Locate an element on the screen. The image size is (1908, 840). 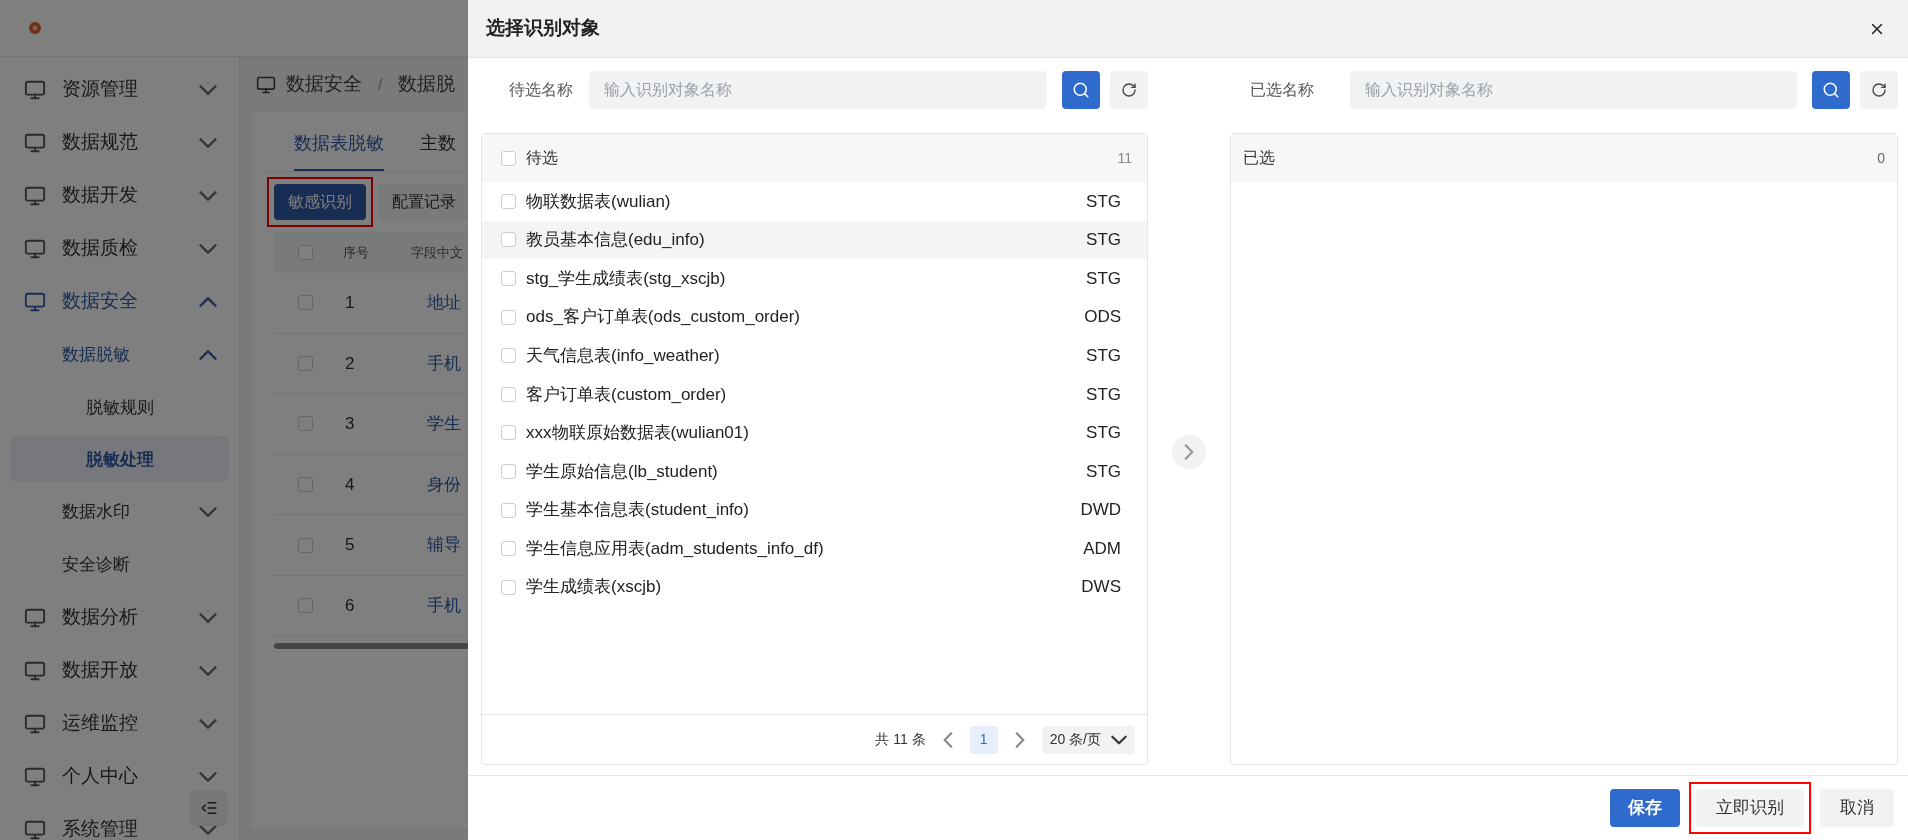
list-item: 学生成绩表(xscjb) DWS is located at coordinates (814, 587).